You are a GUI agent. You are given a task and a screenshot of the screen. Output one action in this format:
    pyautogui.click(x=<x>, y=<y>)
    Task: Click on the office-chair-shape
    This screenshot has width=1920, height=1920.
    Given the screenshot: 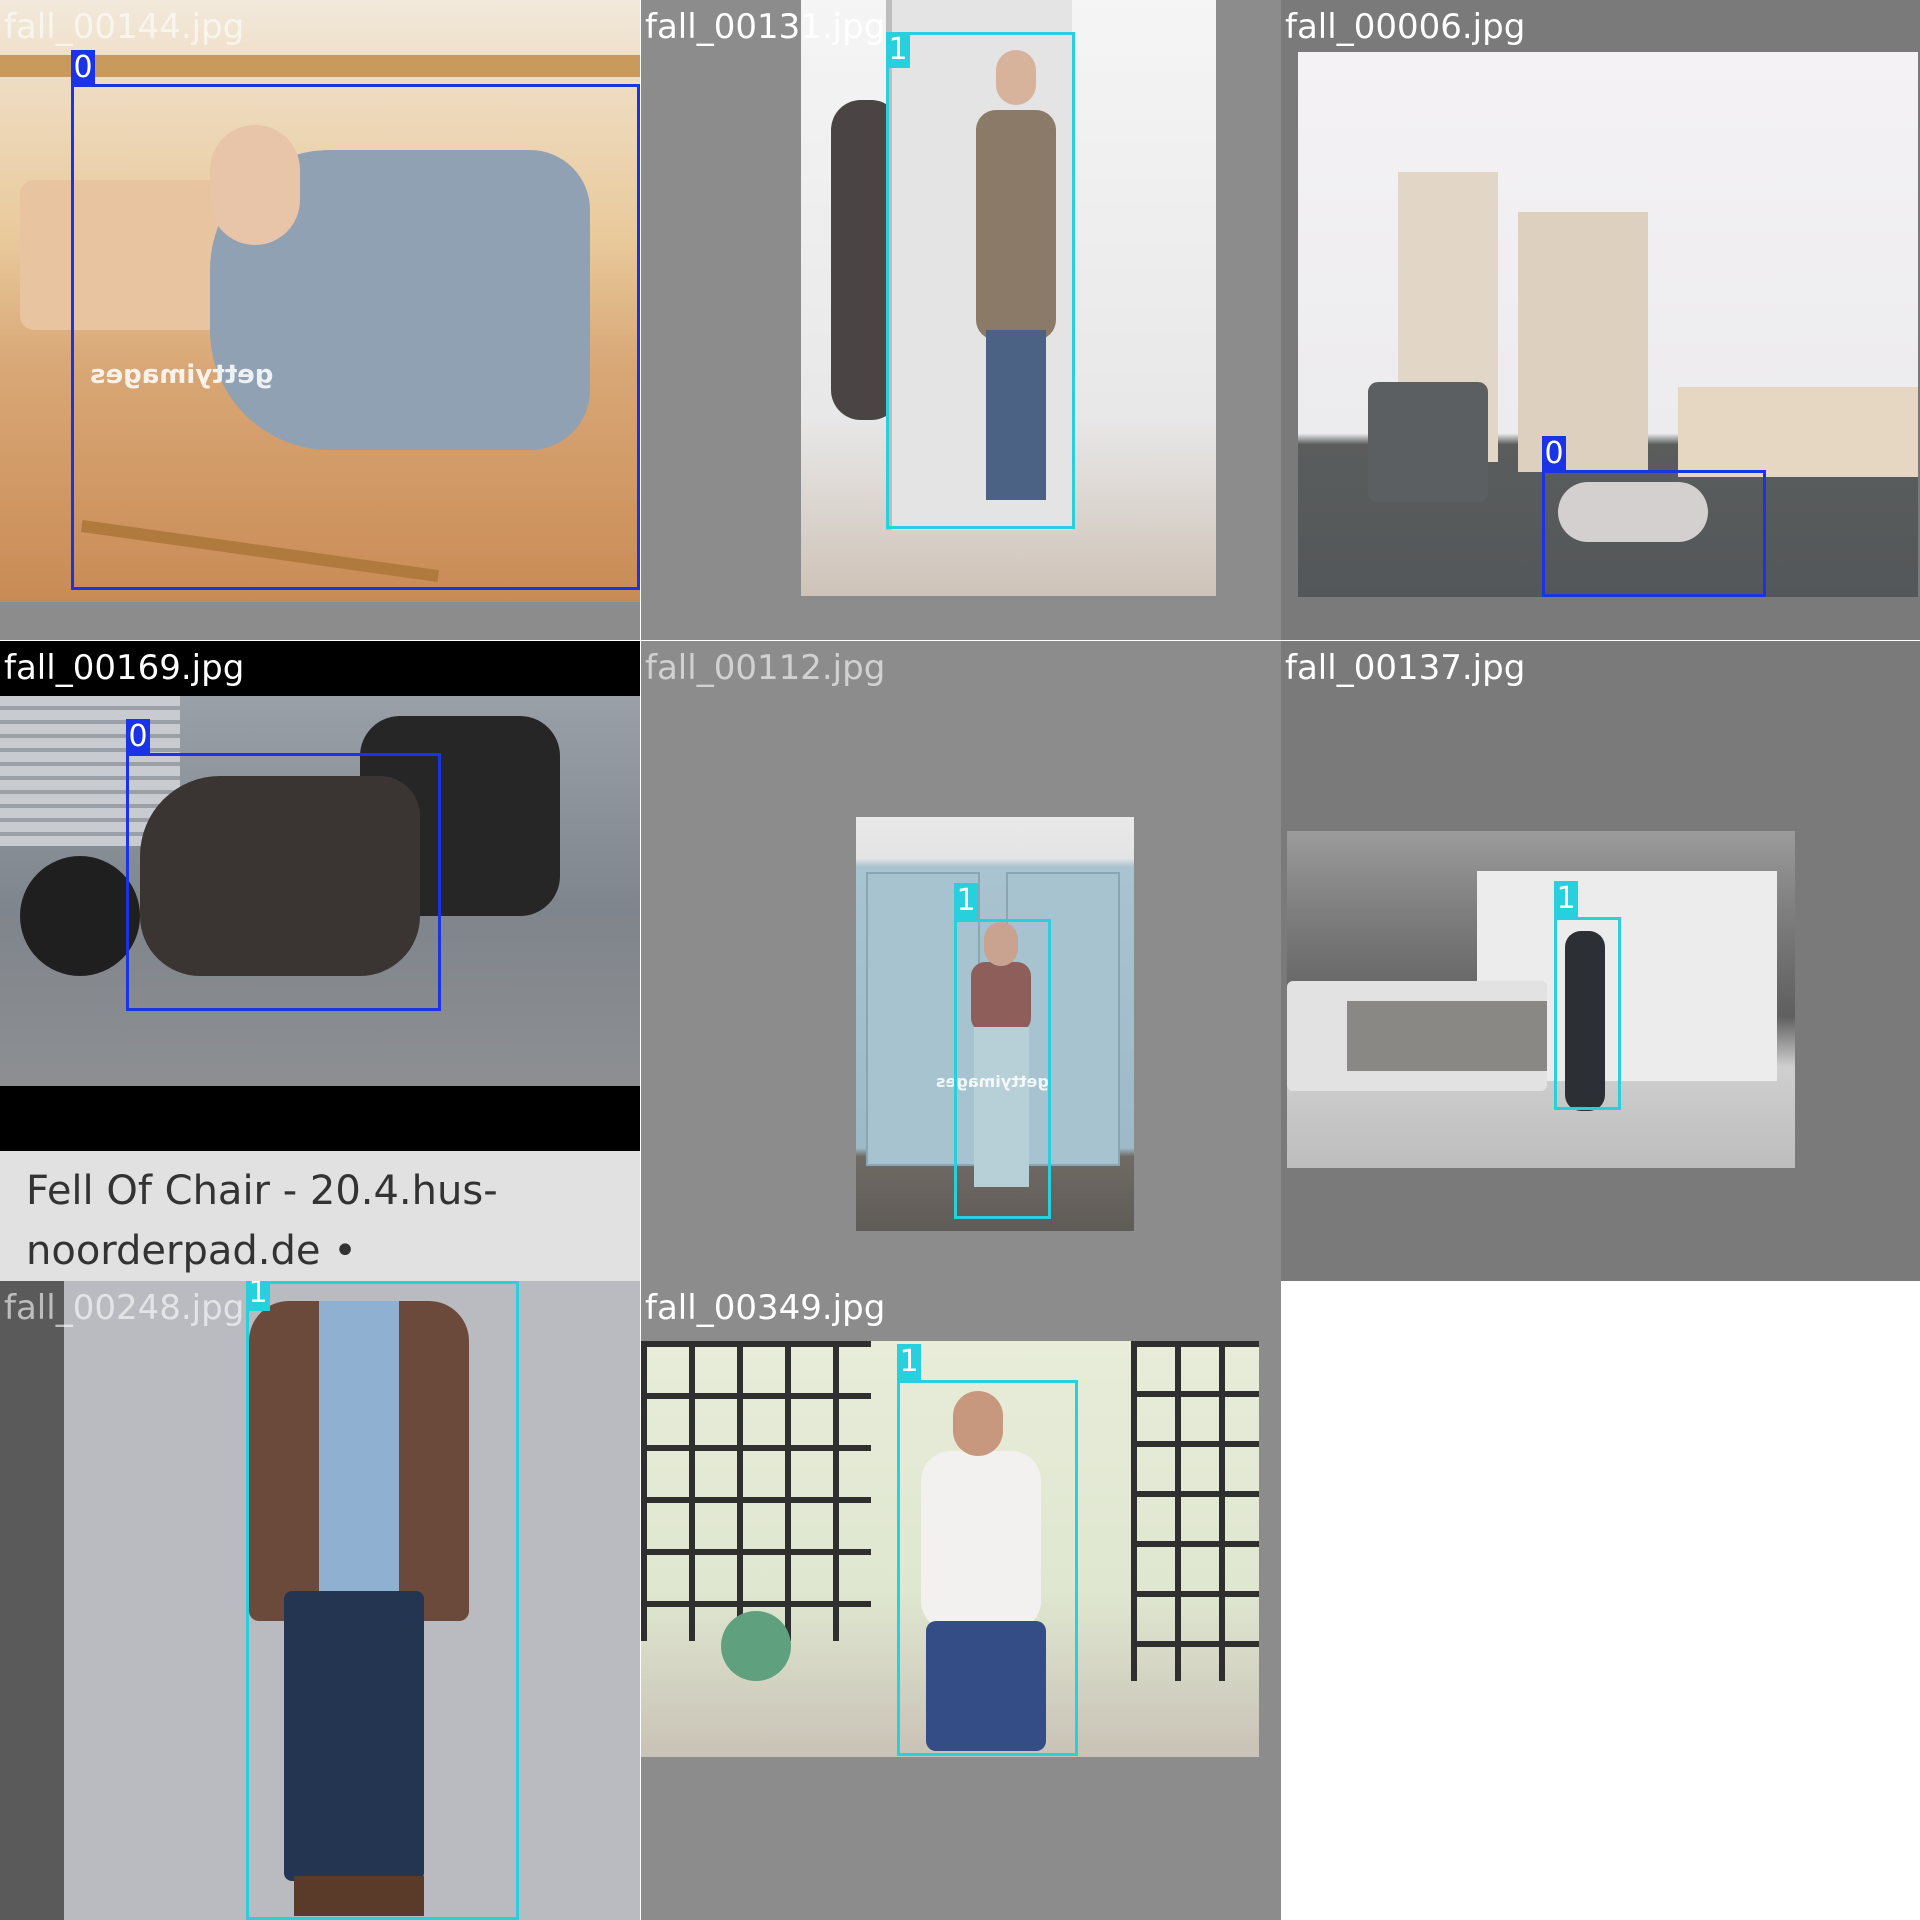 What is the action you would take?
    pyautogui.click(x=80, y=916)
    